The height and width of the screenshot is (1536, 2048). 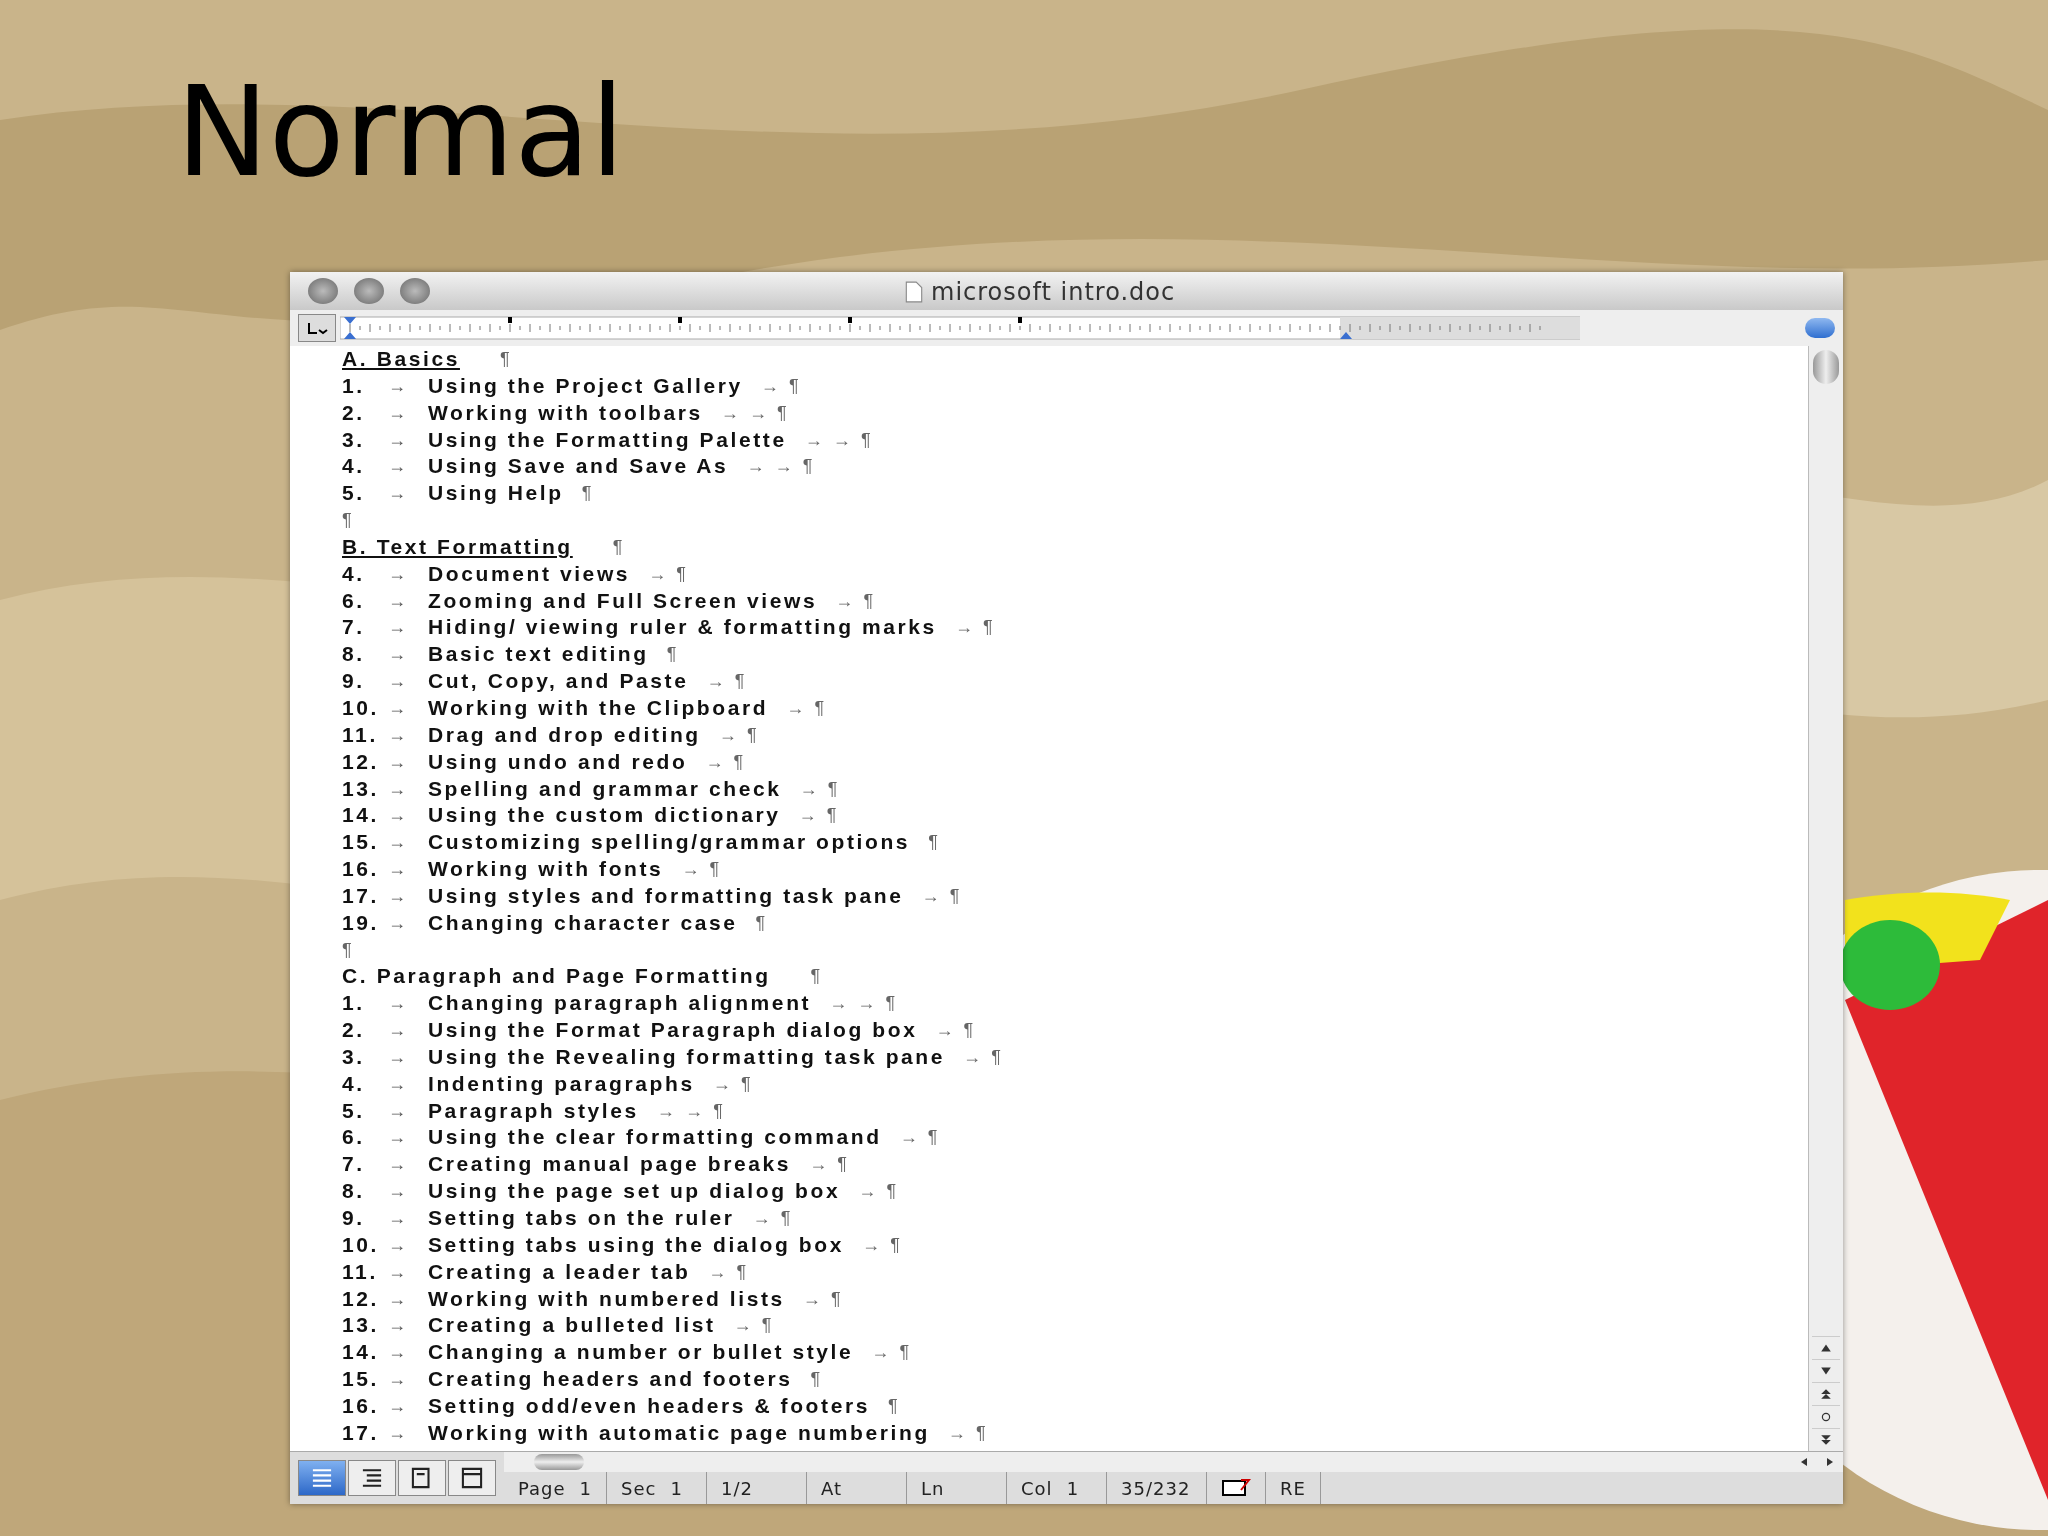 What do you see at coordinates (1173, 1462) in the screenshot?
I see `horizontal-scrollbar` at bounding box center [1173, 1462].